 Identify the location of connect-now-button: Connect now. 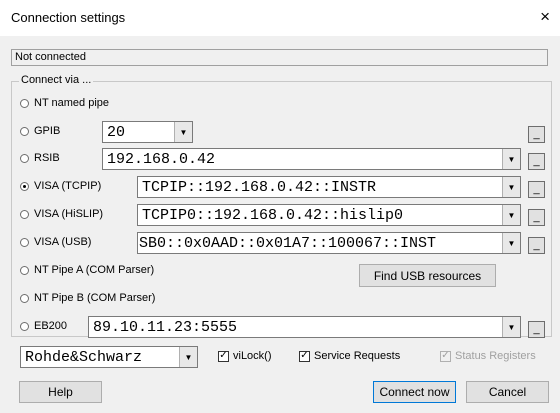
(414, 392).